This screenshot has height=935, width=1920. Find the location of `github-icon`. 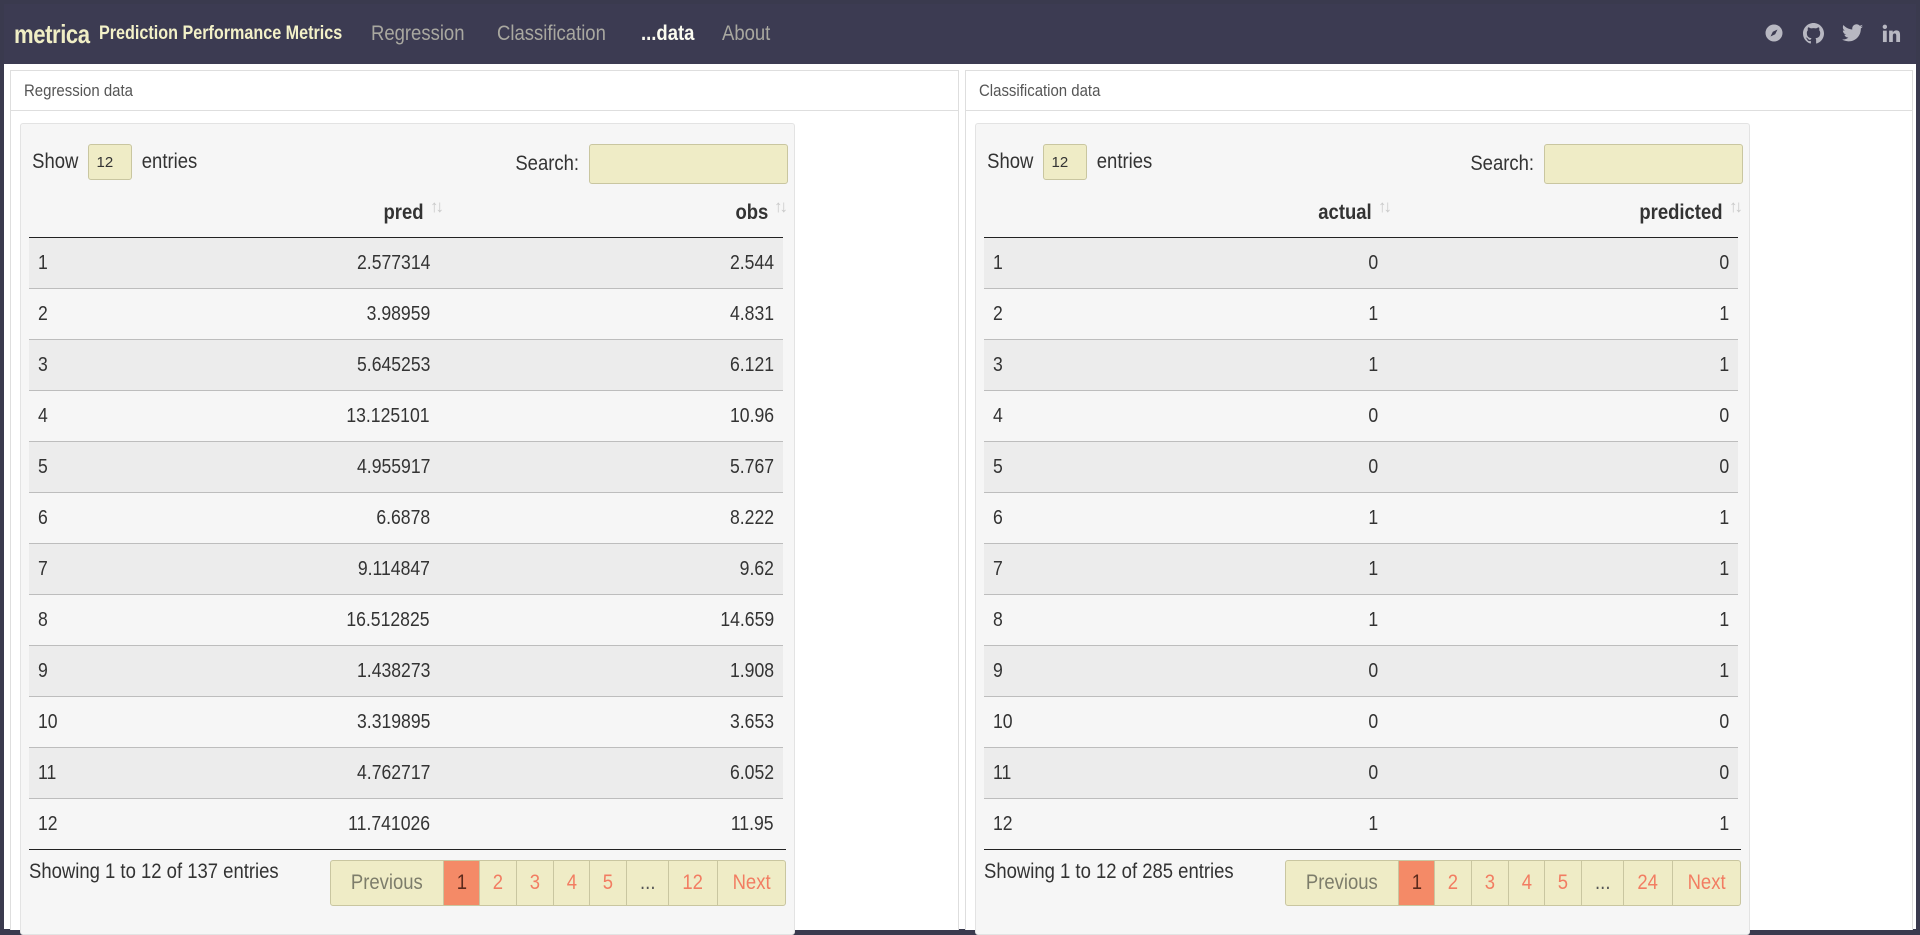

github-icon is located at coordinates (1813, 33).